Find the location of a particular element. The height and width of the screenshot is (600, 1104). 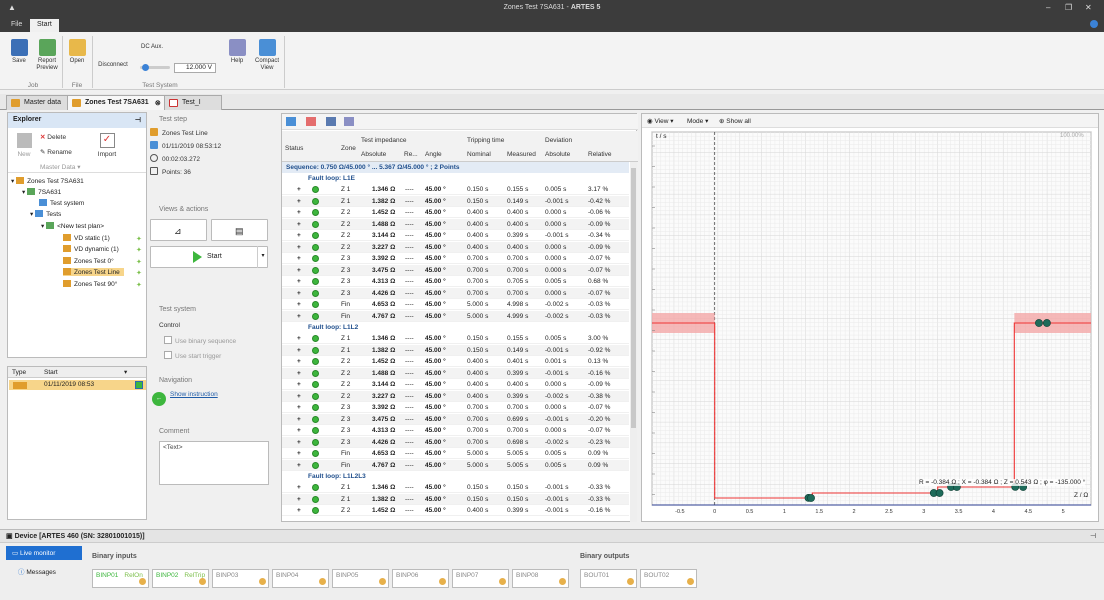

mode-menu: Mode ▾ is located at coordinates (697, 121).